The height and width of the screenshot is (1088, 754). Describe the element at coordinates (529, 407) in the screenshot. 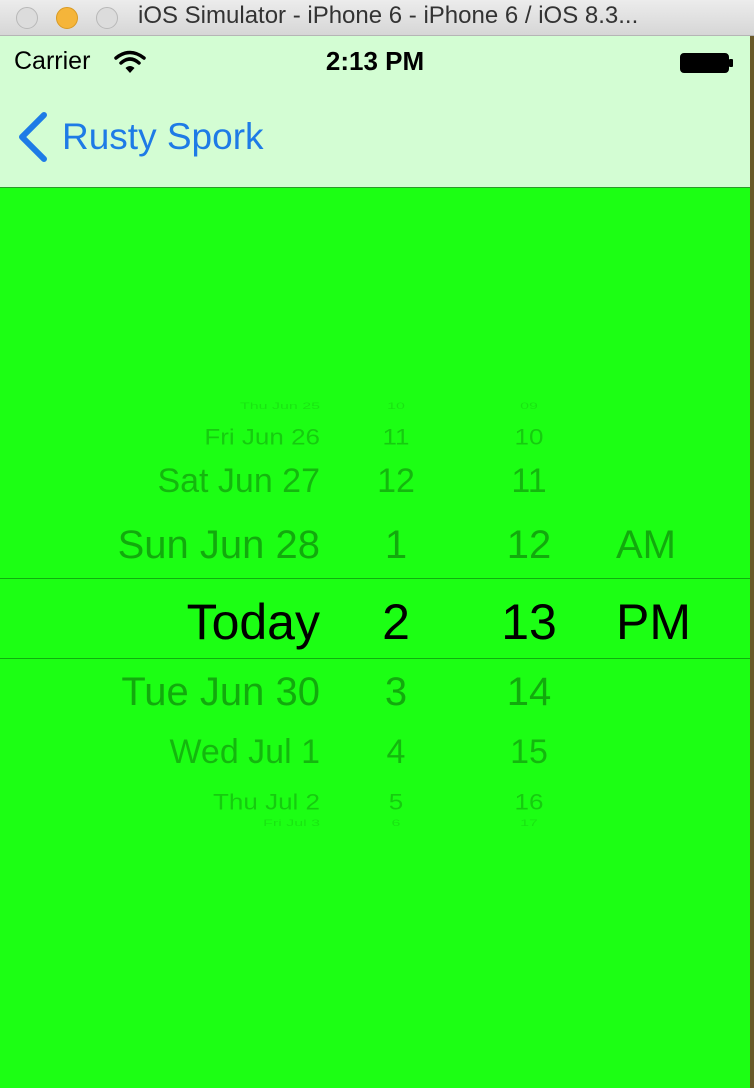

I see `picker-minute-option: 09` at that location.